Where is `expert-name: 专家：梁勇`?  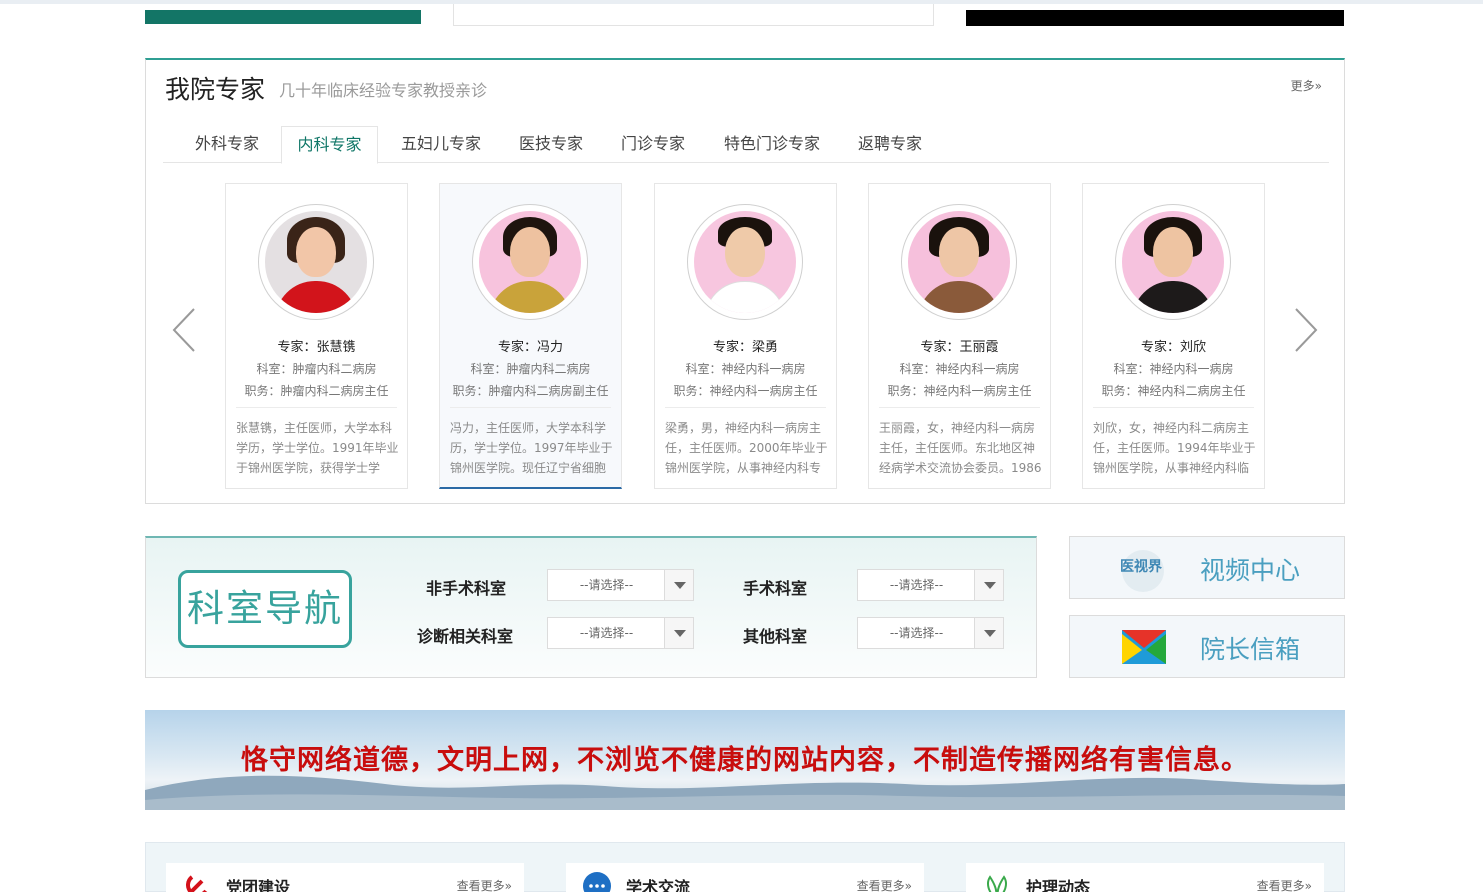 expert-name: 专家：梁勇 is located at coordinates (745, 347).